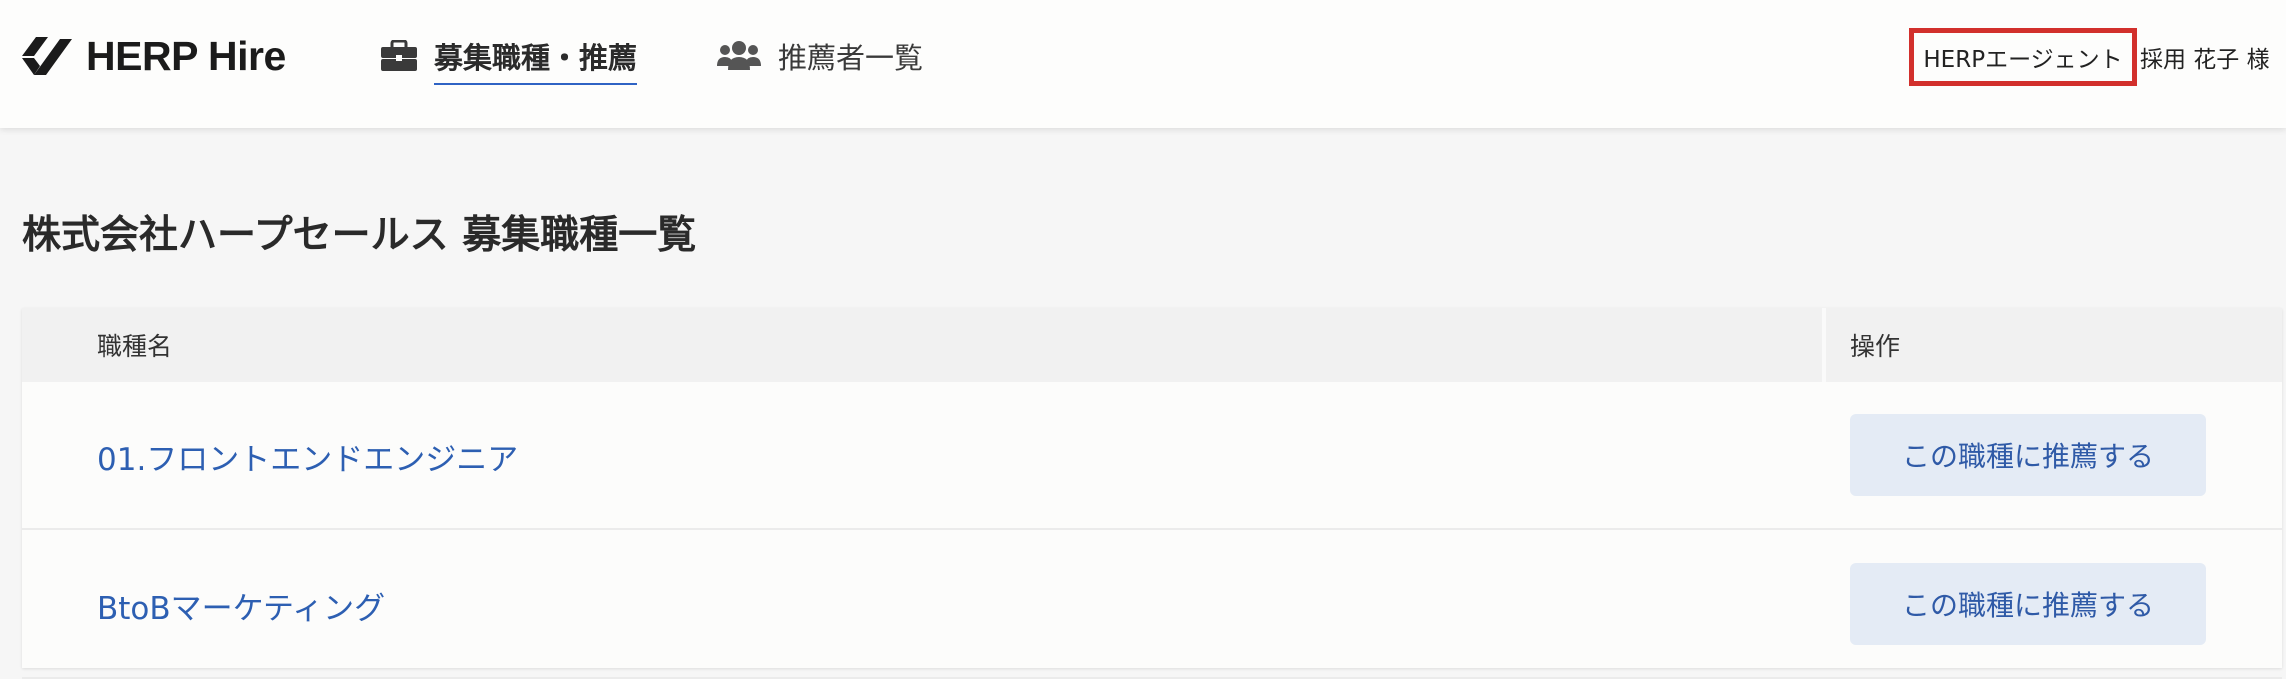  I want to click on table-header: 職種名 操作, so click(1152, 345).